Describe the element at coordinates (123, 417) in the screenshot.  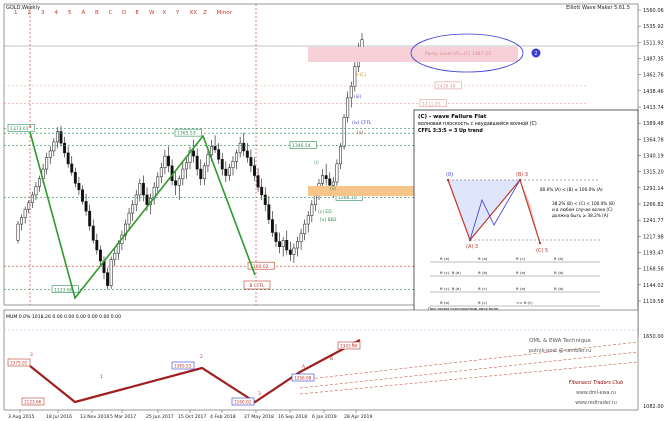
I see `date-tick-label: 5 Mar 2017` at that location.